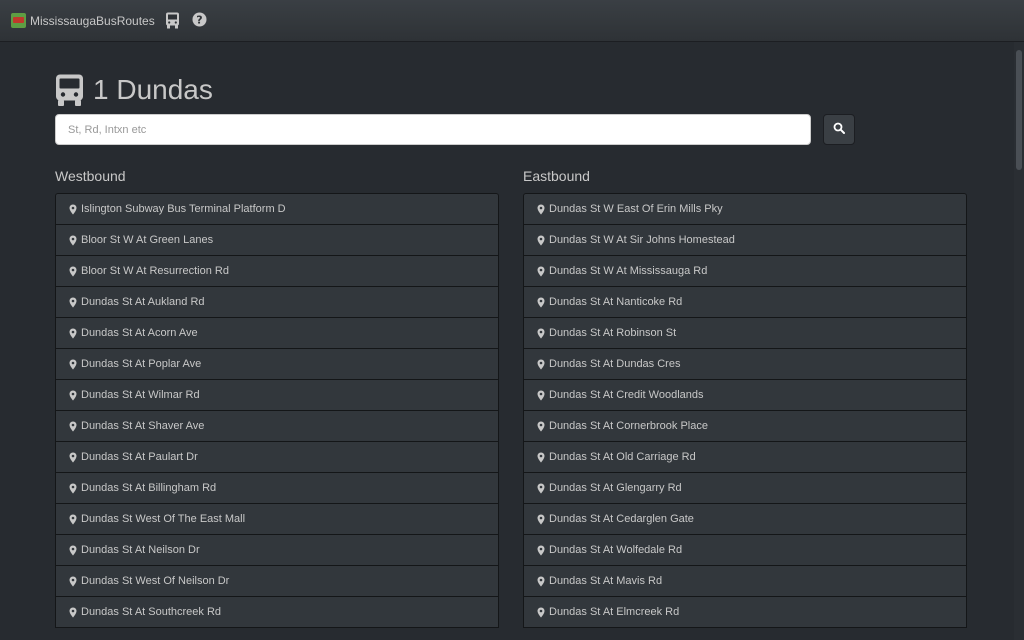 The width and height of the screenshot is (1024, 640). I want to click on navbar: MississaugaBusRoutes ?, so click(512, 21).